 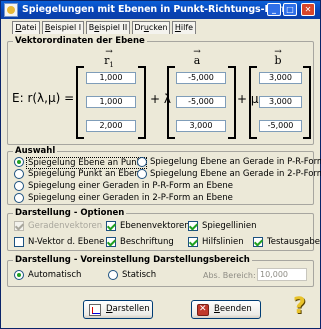 What do you see at coordinates (282, 274) in the screenshot?
I see `abs-bereich-input: 10,000` at bounding box center [282, 274].